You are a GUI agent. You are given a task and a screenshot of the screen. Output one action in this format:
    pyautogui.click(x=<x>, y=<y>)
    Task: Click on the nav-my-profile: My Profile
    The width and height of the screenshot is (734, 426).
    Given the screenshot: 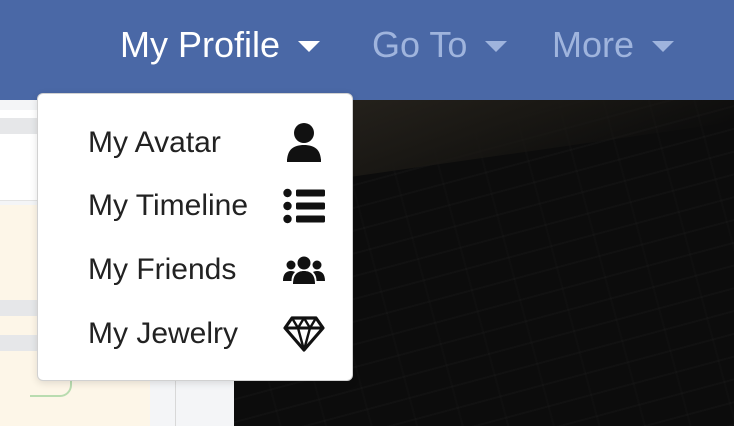 What is the action you would take?
    pyautogui.click(x=220, y=45)
    